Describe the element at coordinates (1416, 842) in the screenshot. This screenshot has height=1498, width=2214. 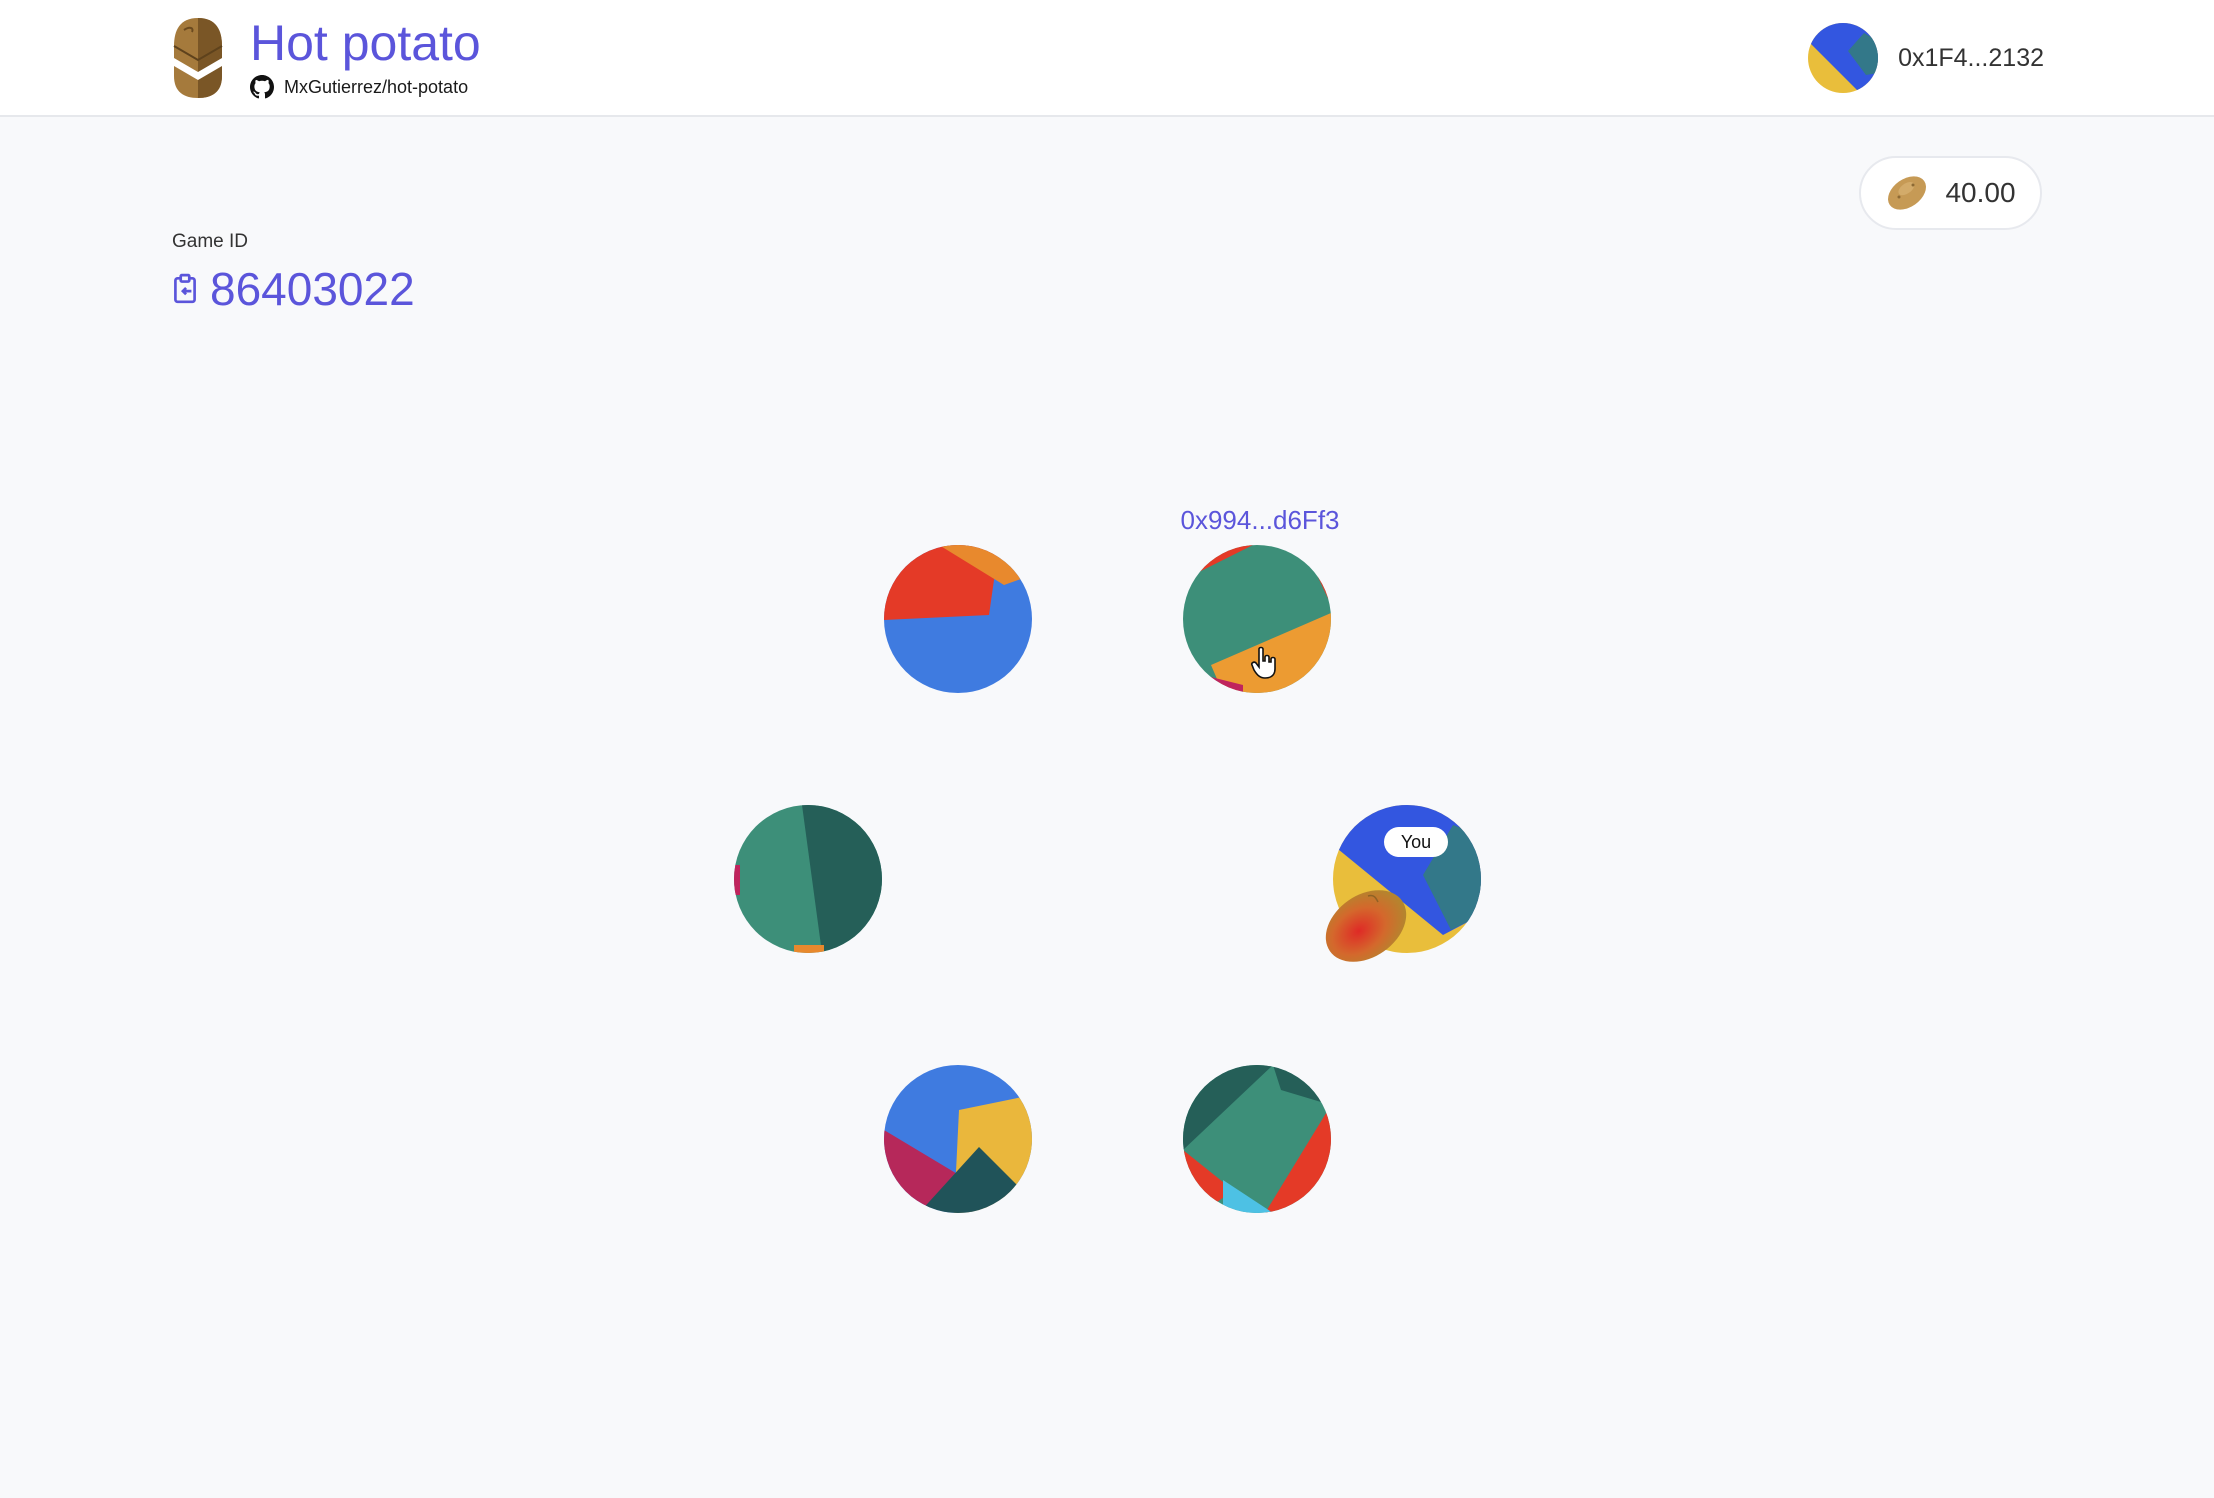
I see `you-badge: You` at that location.